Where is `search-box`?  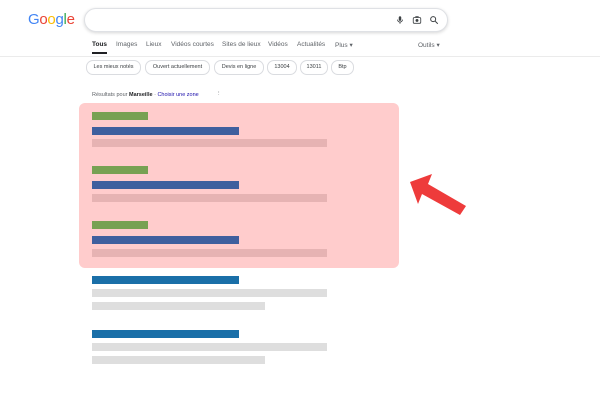
search-box is located at coordinates (266, 20).